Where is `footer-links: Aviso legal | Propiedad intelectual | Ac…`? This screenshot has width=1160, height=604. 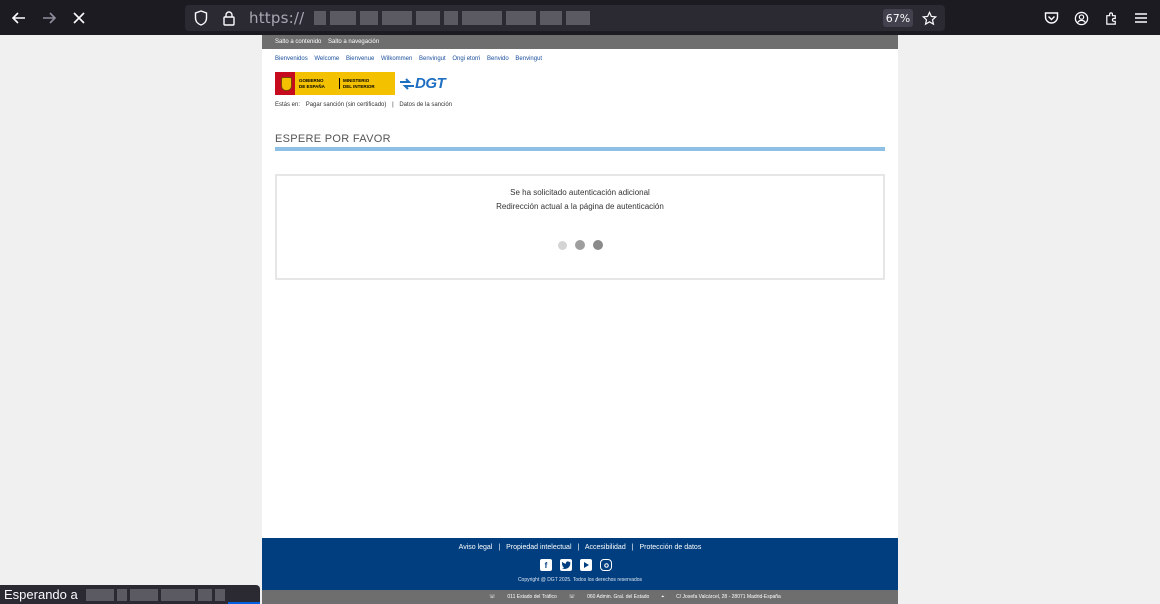 footer-links: Aviso legal | Propiedad intelectual | Ac… is located at coordinates (580, 547).